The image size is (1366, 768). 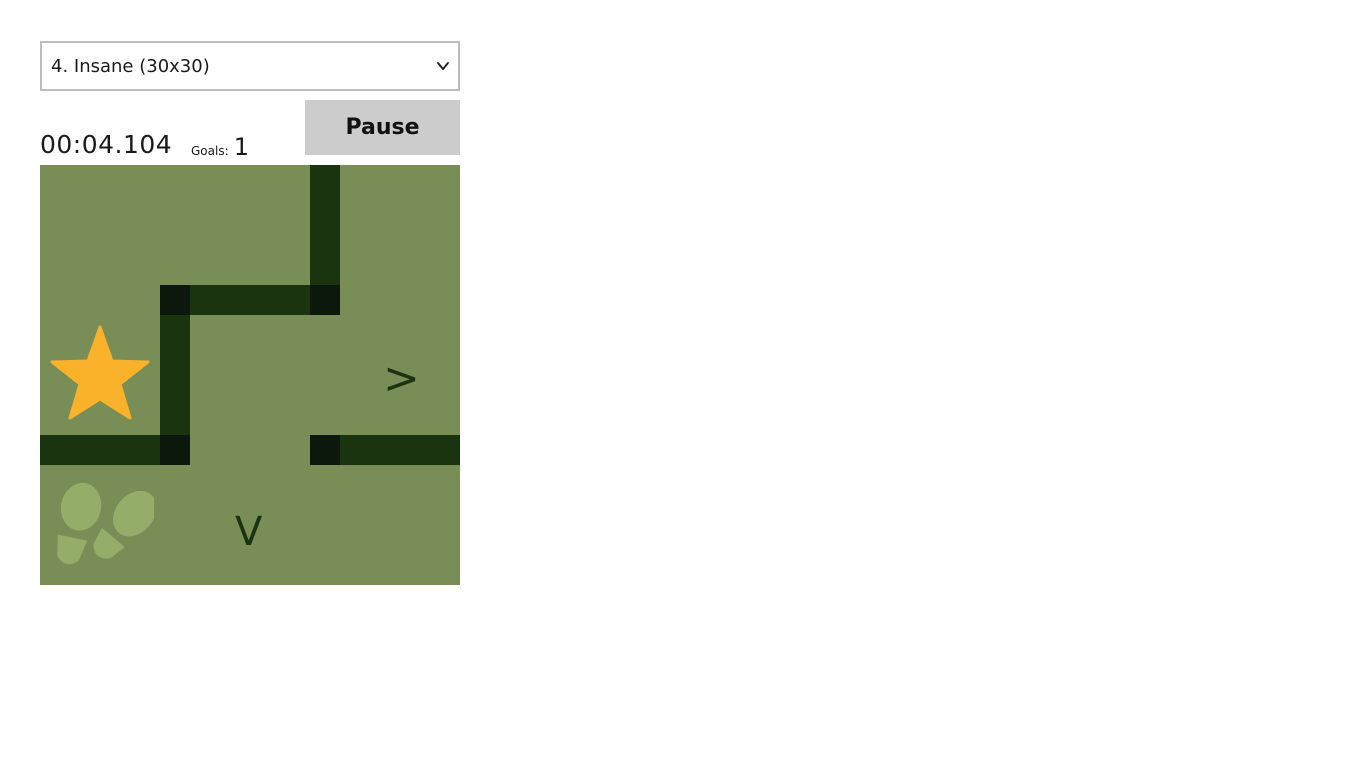 What do you see at coordinates (100, 372) in the screenshot?
I see `star-icon` at bounding box center [100, 372].